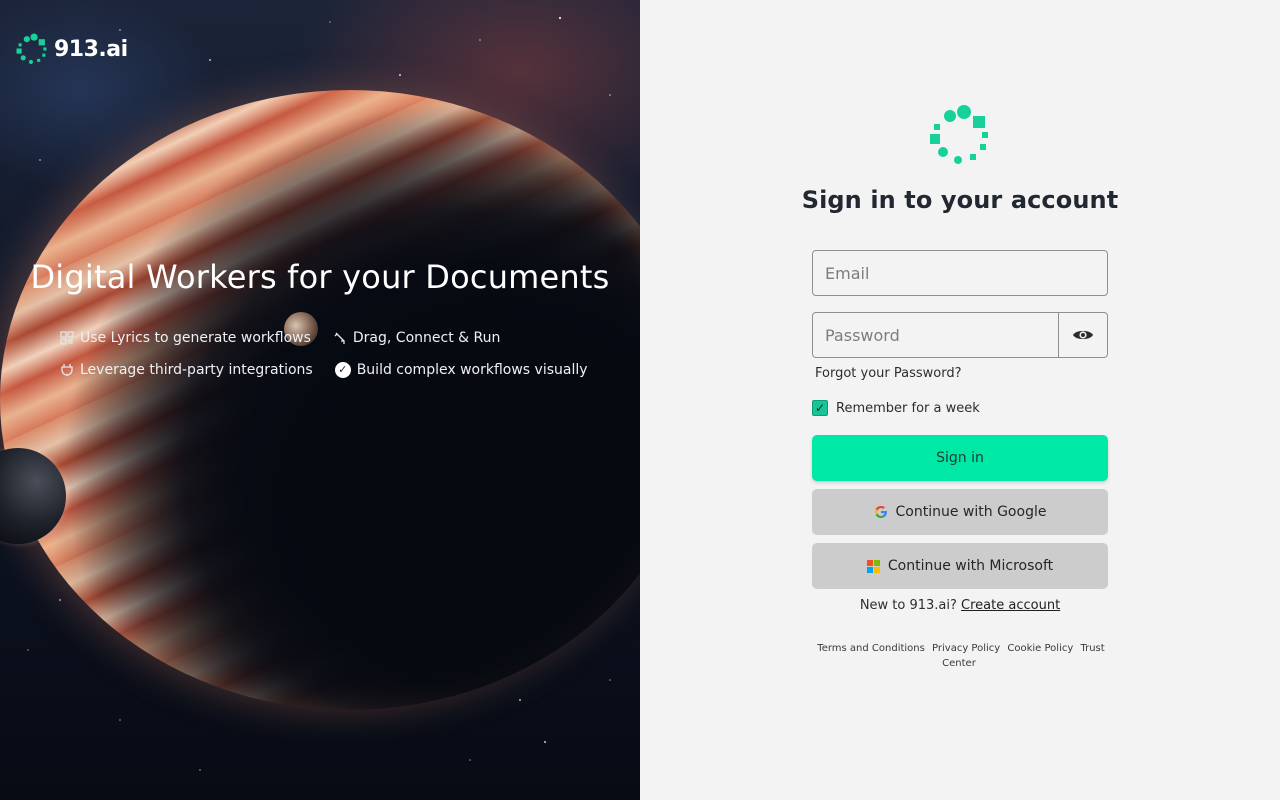  Describe the element at coordinates (426, 338) in the screenshot. I see `feature-label: Drag, Connect & Run` at that location.